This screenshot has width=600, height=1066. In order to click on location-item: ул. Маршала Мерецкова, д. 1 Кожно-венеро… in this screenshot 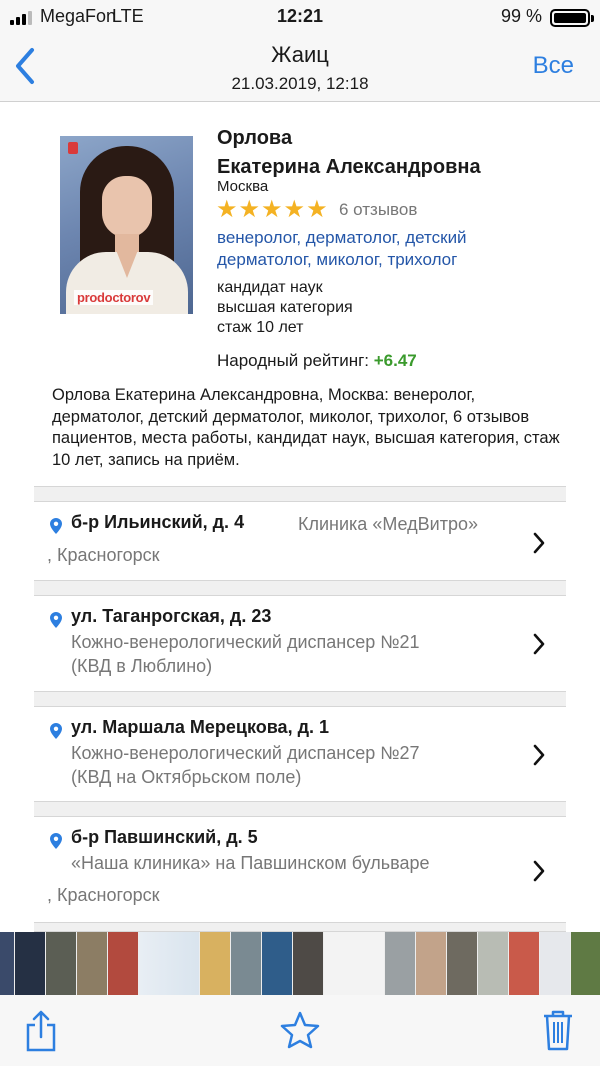, I will do `click(300, 754)`.